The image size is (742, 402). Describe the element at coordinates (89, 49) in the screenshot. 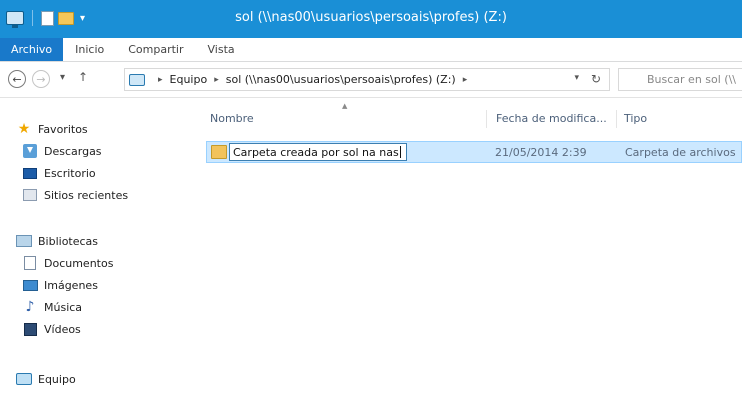

I see `tab-inicio: Inicio` at that location.